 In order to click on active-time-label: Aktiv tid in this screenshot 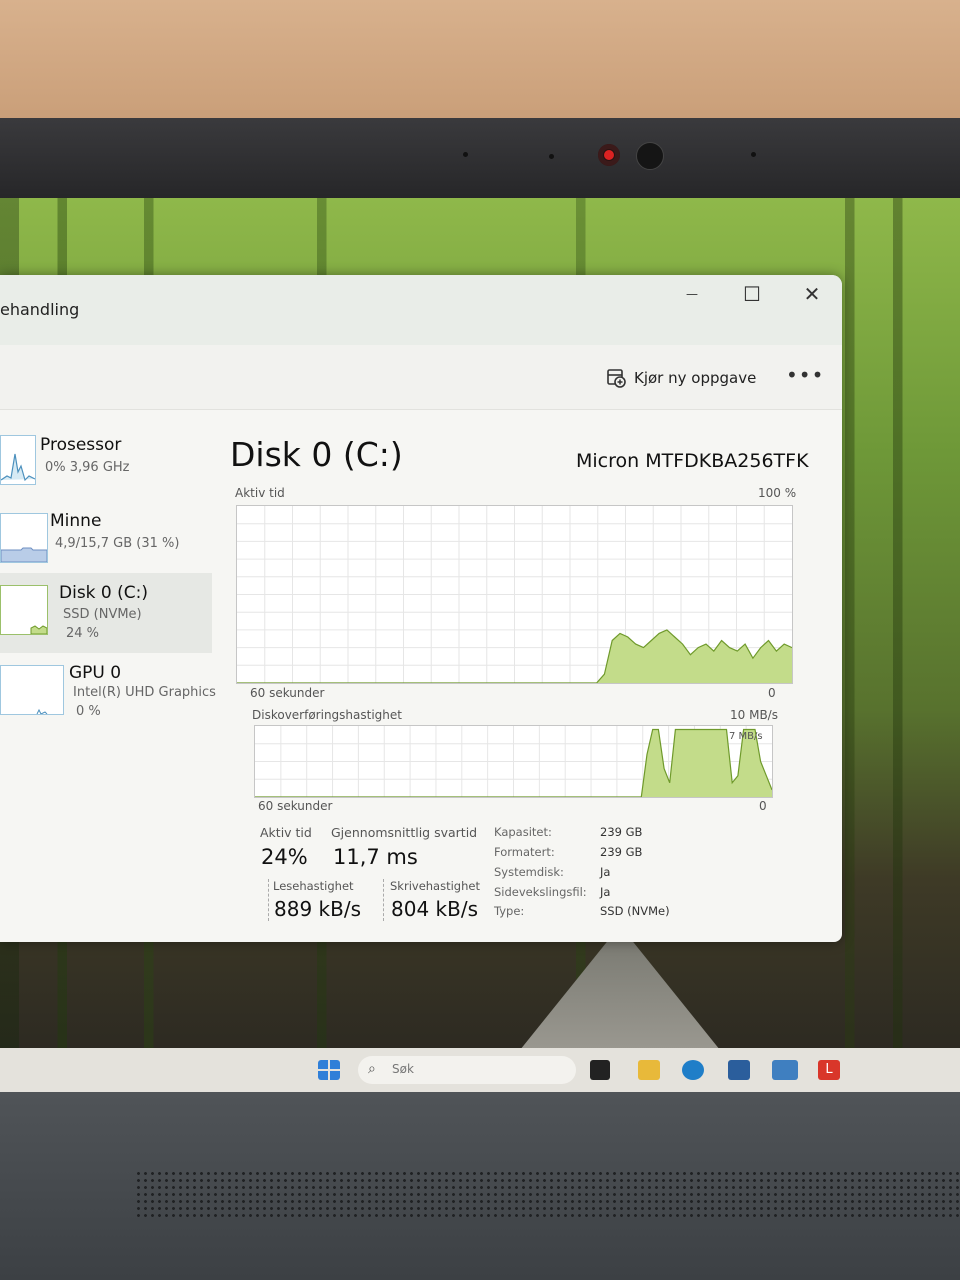, I will do `click(286, 832)`.